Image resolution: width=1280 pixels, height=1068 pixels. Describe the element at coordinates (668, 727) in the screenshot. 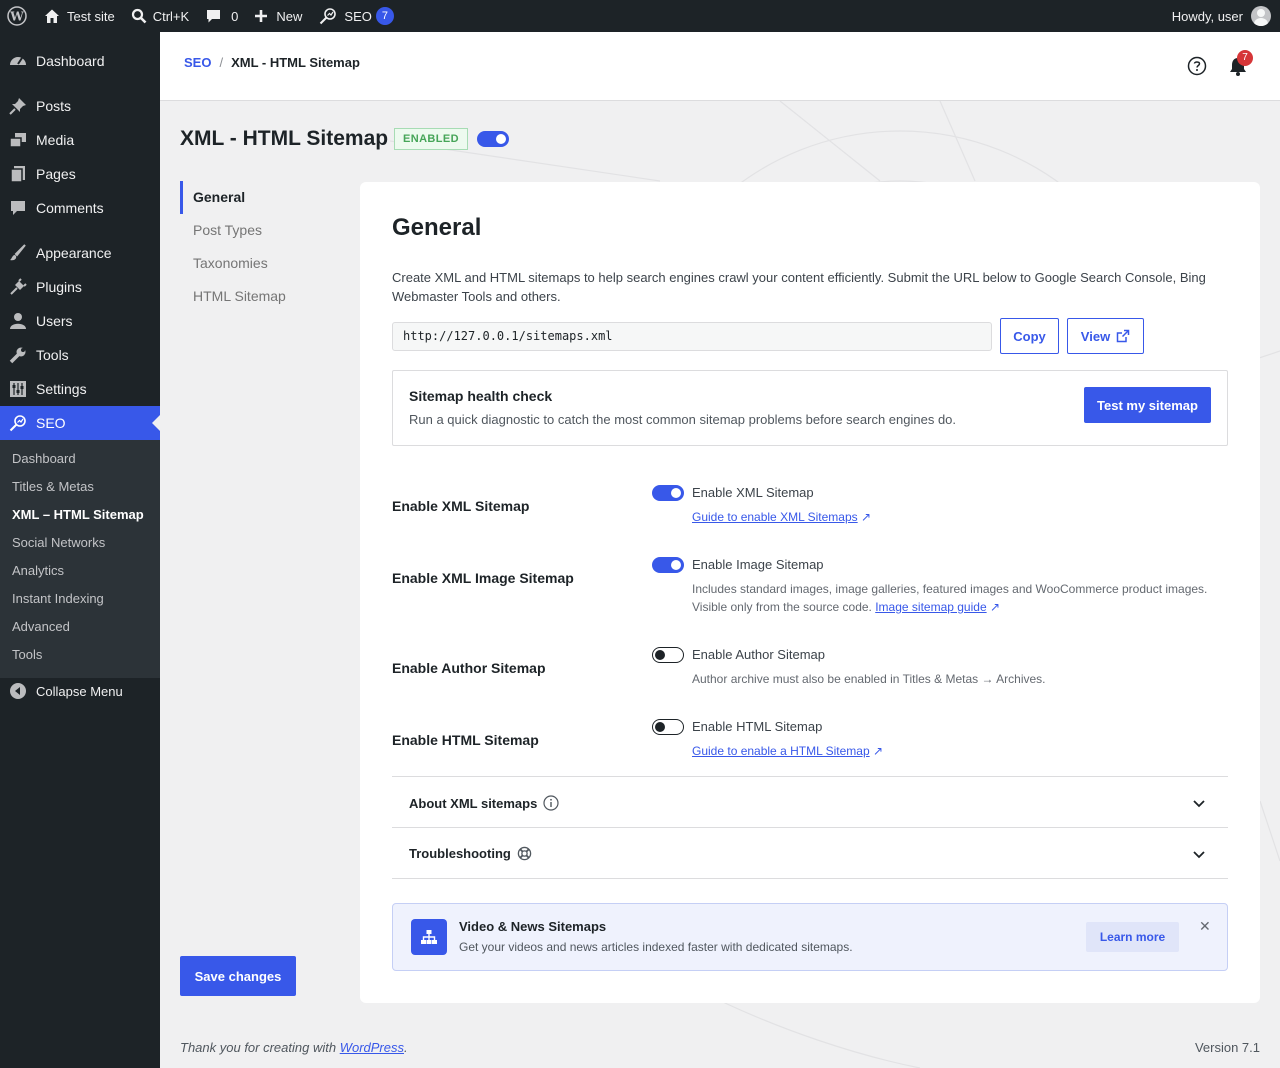

I see `html-sitemap-toggle` at that location.